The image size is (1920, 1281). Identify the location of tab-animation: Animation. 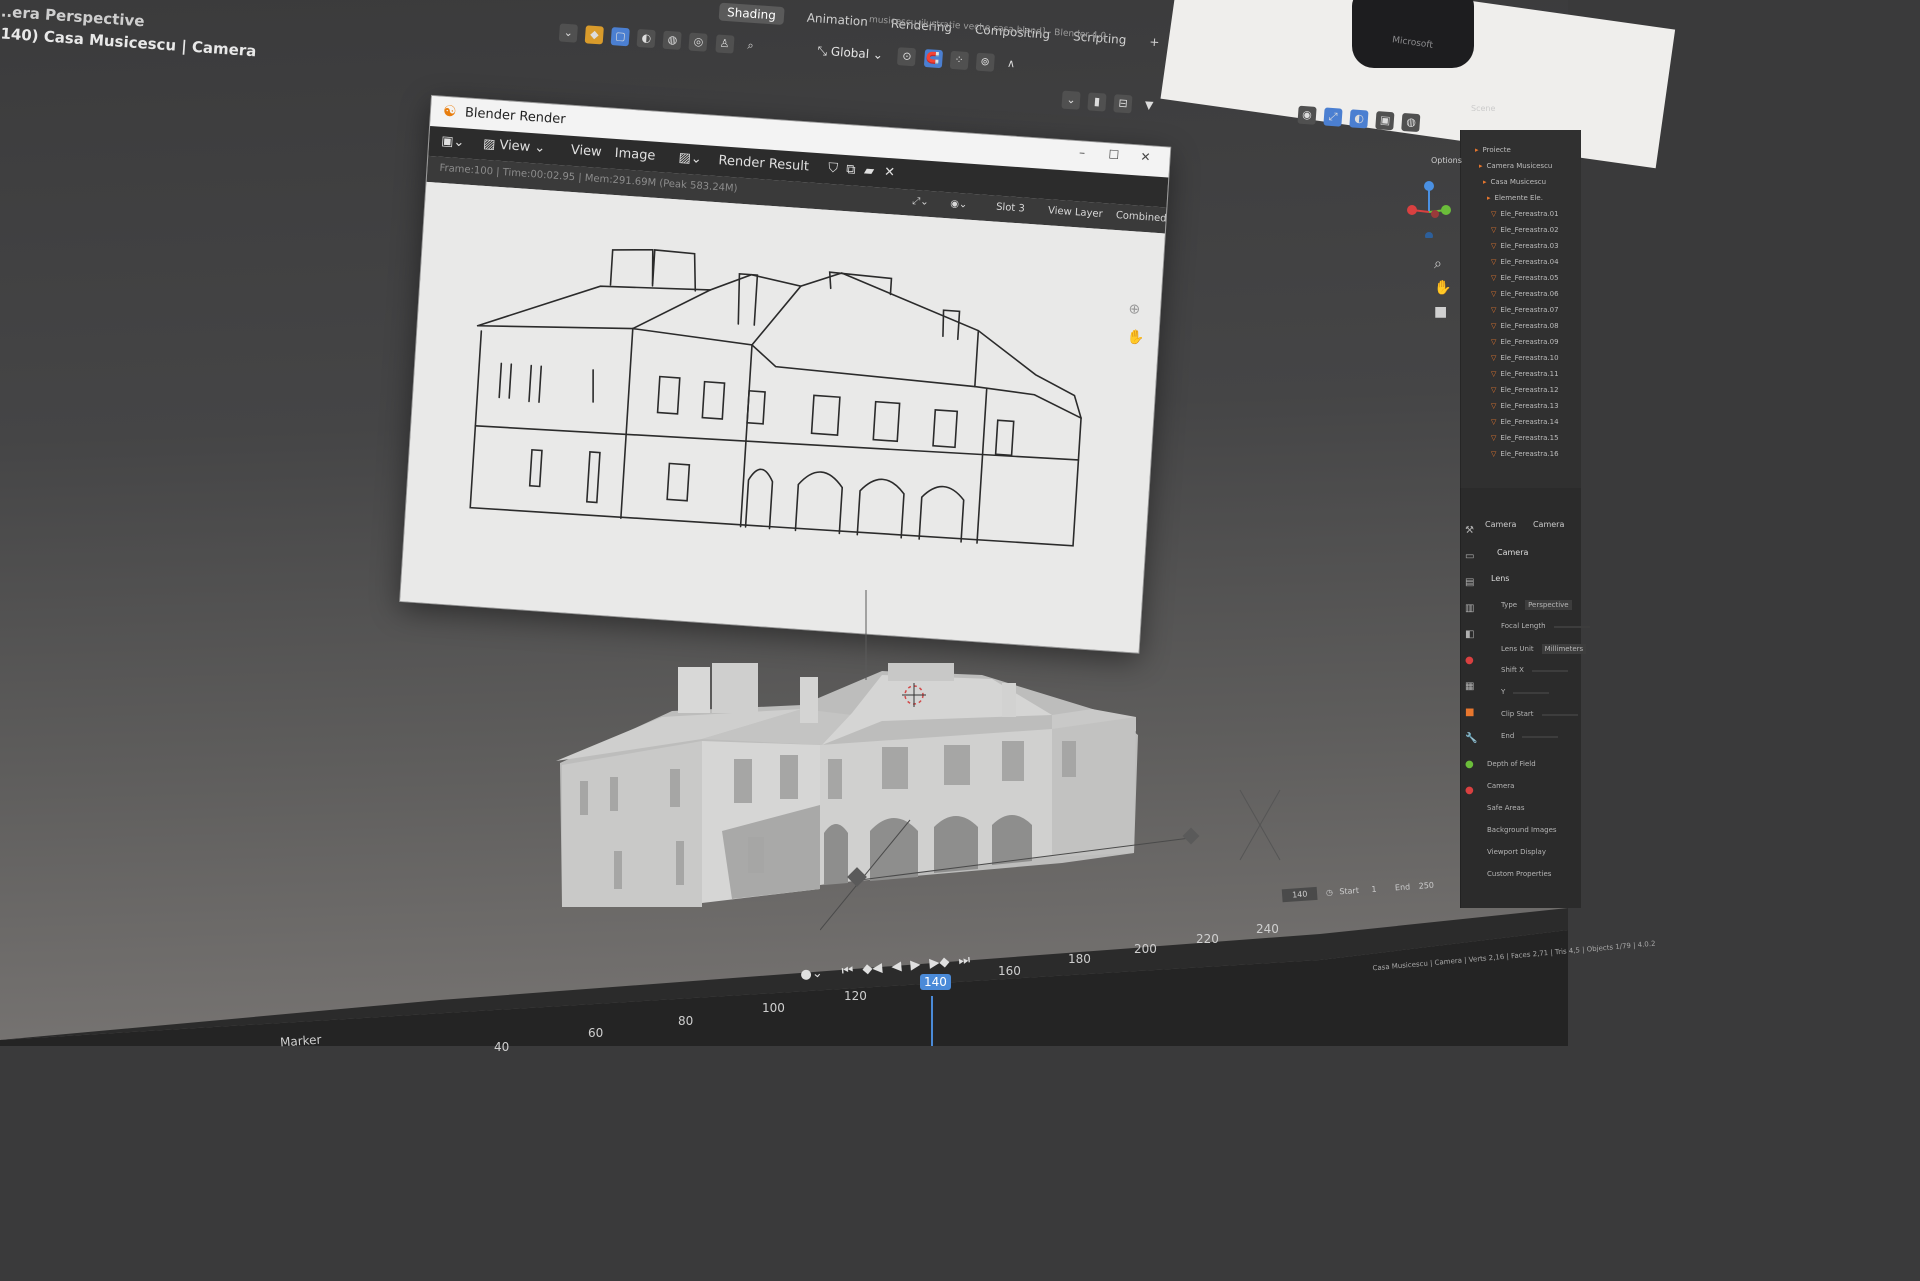
(837, 20).